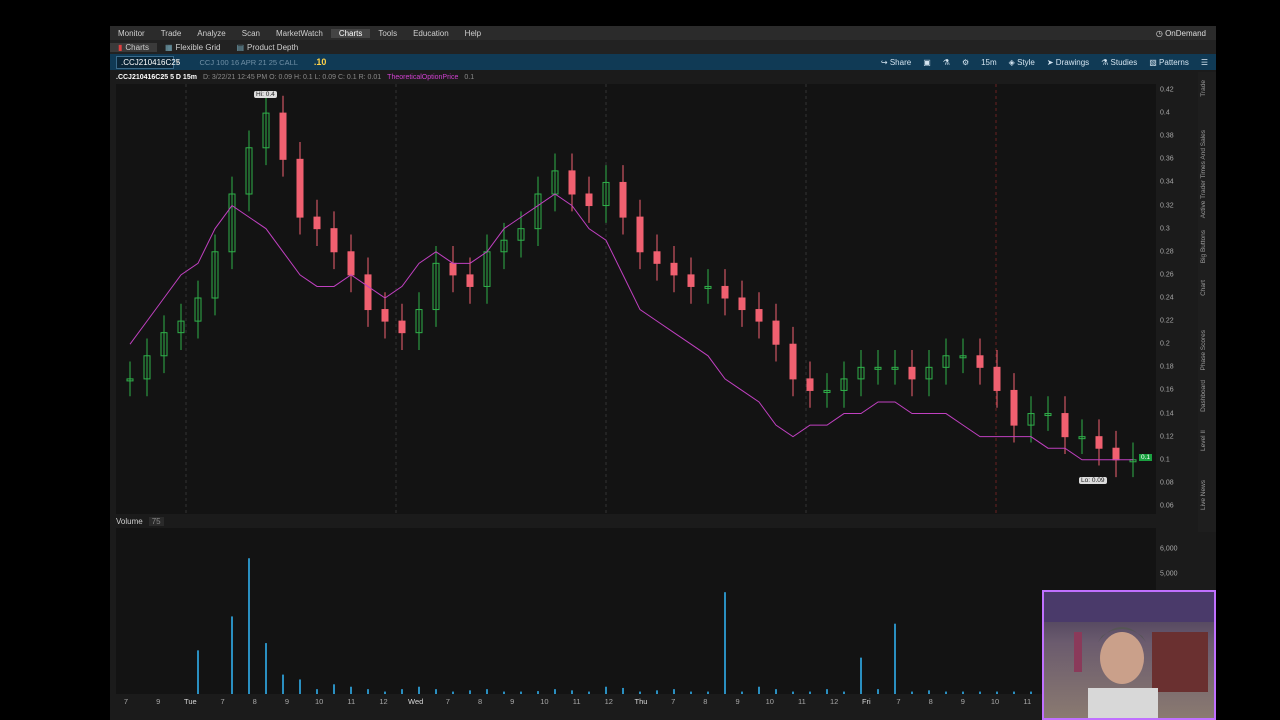 This screenshot has height=720, width=1280. What do you see at coordinates (1207, 154) in the screenshot?
I see `side-tab: Times And Sales` at bounding box center [1207, 154].